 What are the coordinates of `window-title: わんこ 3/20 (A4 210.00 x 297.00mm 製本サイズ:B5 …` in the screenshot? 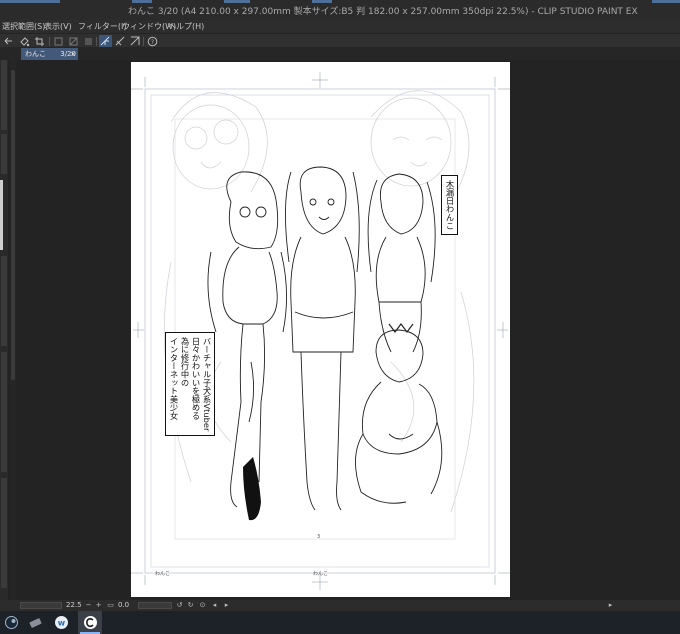 It's located at (383, 12).